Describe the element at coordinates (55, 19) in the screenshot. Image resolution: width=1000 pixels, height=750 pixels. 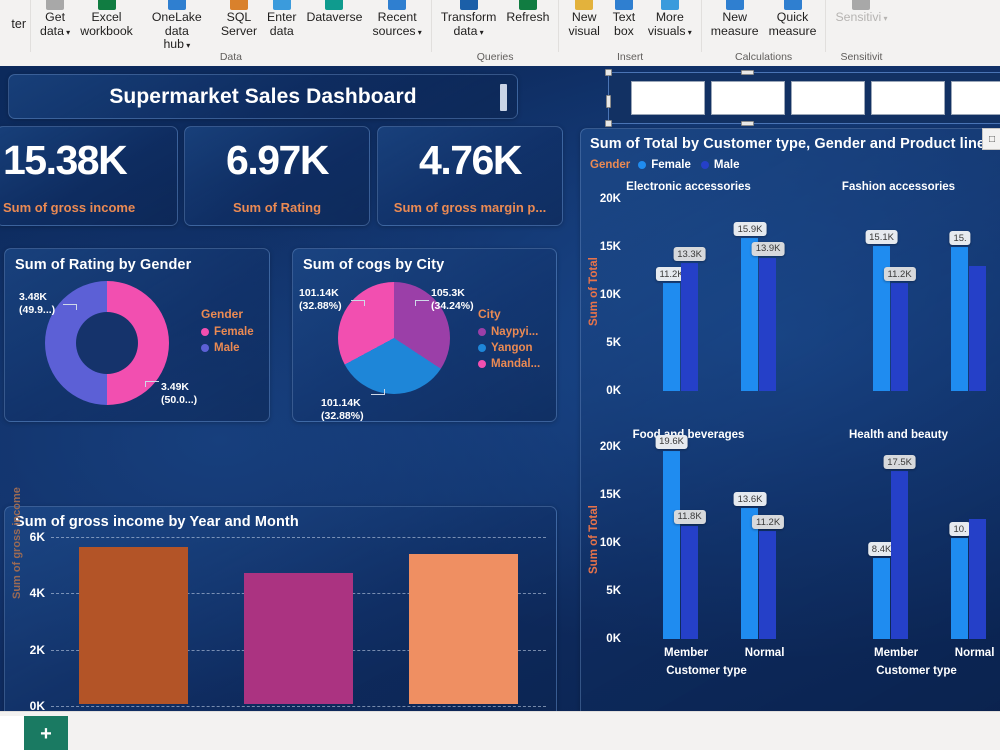
I see `ribbon-button-get-data: Get data ▾` at that location.